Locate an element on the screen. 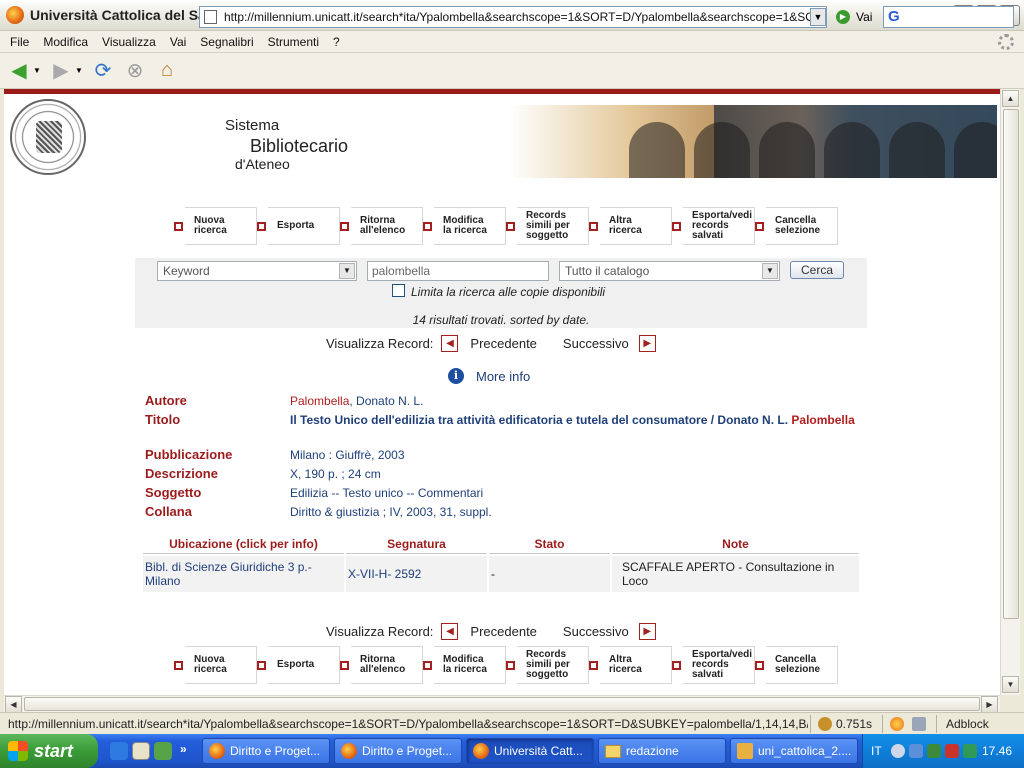 This screenshot has height=768, width=1024. vertical-scrollbar: ▲ ▼ is located at coordinates (1010, 392).